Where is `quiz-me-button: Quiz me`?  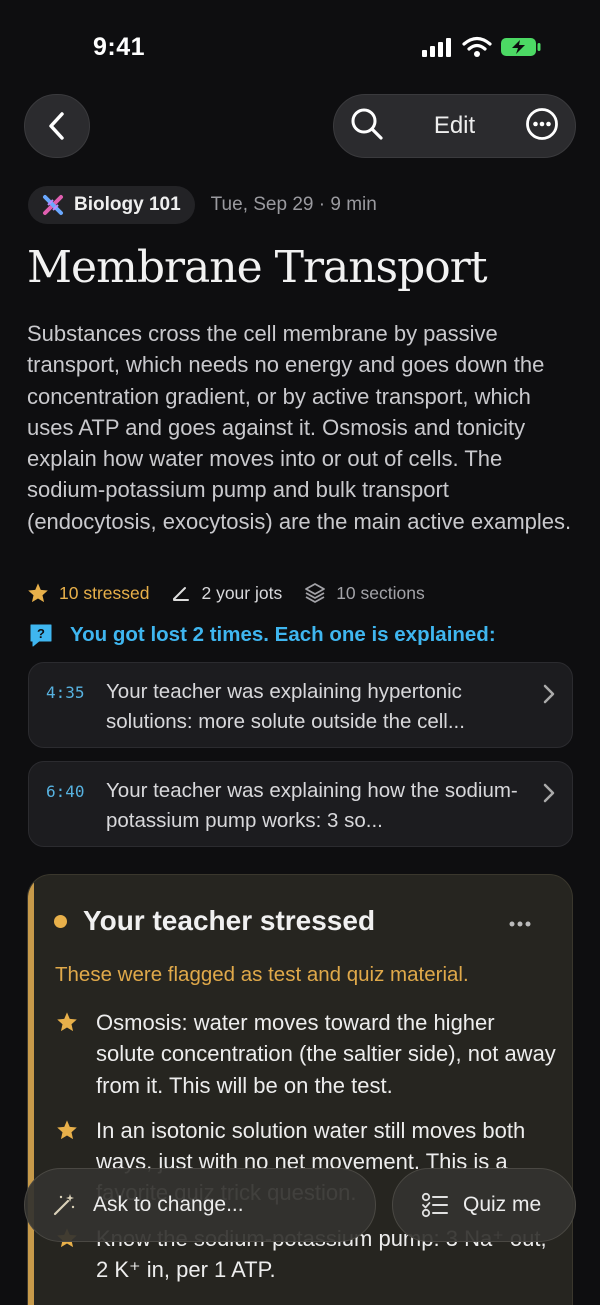
quiz-me-button: Quiz me is located at coordinates (484, 1205).